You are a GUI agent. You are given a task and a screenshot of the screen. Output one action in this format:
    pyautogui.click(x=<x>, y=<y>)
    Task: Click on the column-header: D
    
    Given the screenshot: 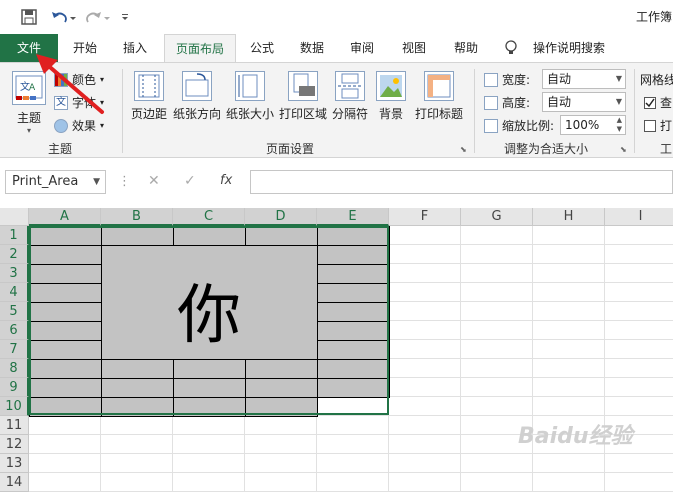 What is the action you would take?
    pyautogui.click(x=281, y=217)
    